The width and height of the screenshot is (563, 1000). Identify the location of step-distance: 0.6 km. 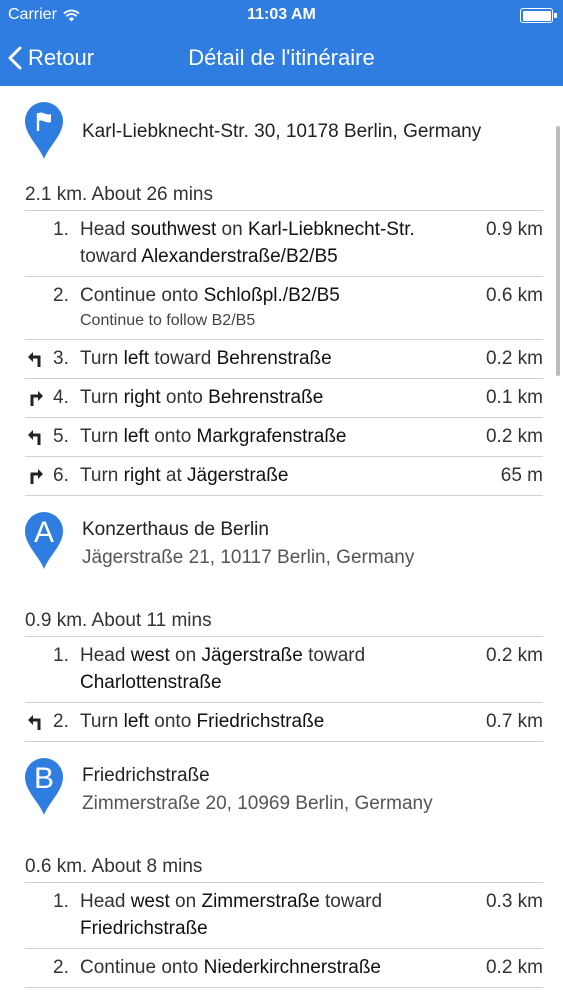
(514, 295).